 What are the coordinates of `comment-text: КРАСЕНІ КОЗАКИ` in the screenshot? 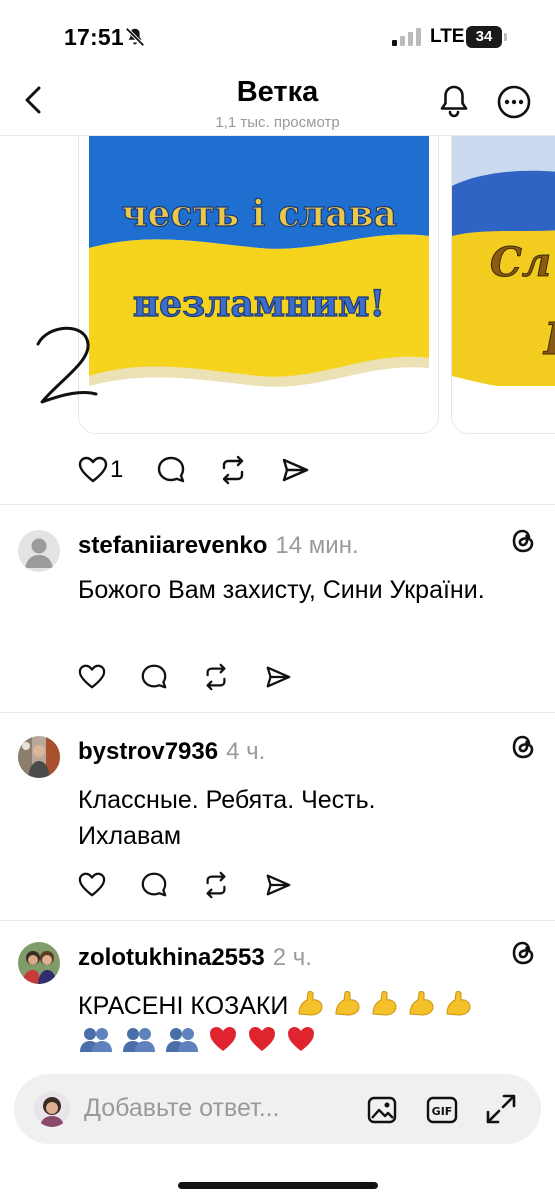 It's located at (313, 1024).